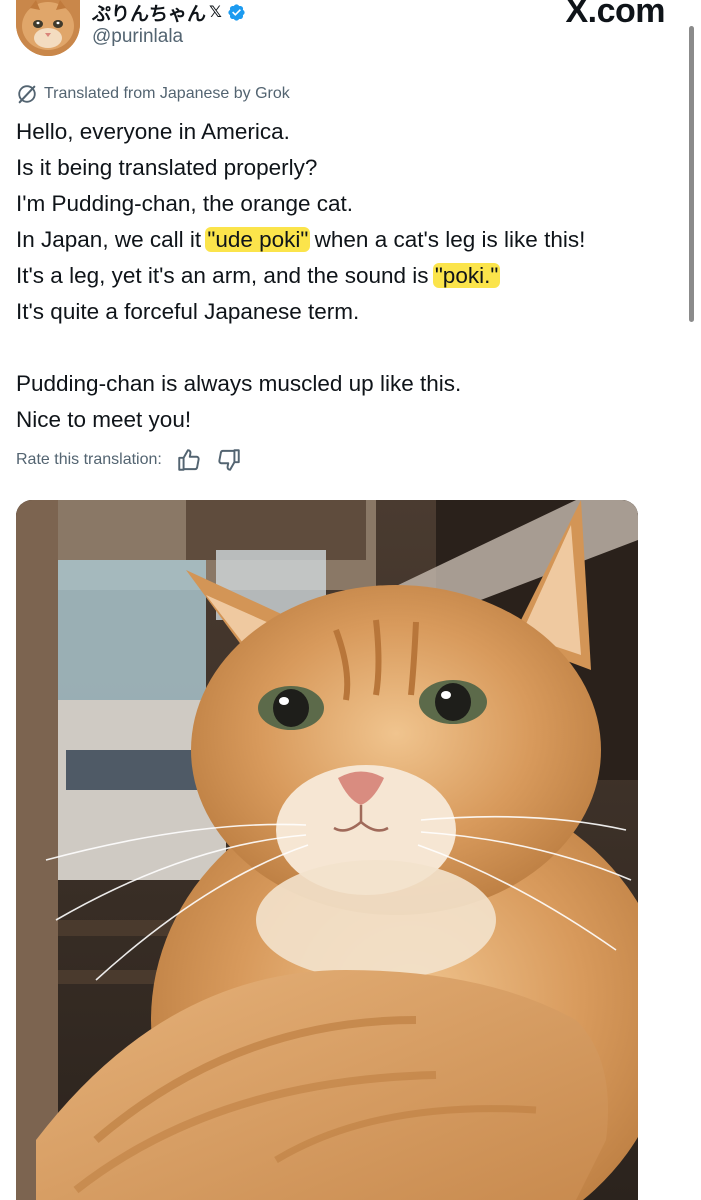 The width and height of the screenshot is (701, 1200). Describe the element at coordinates (615, 15) in the screenshot. I see `site-watermark: X.com` at that location.